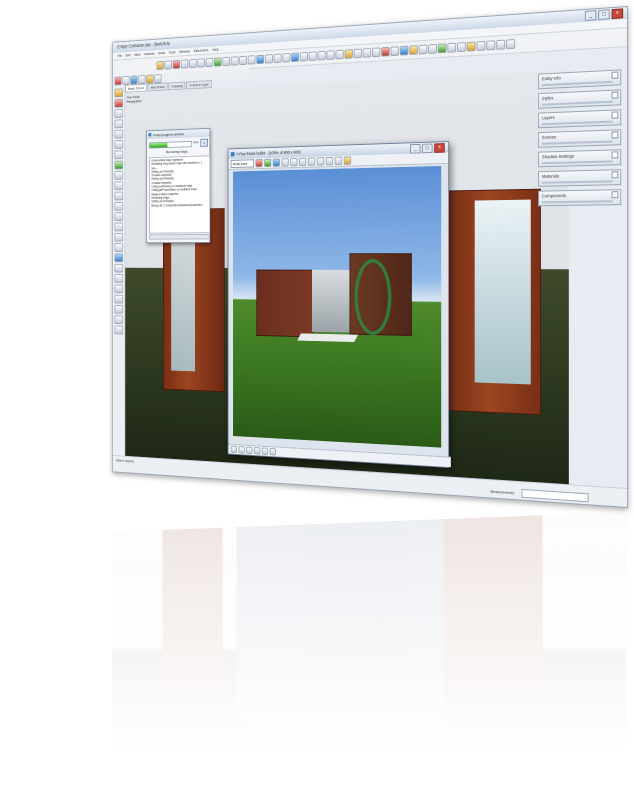 This screenshot has width=634, height=796. Describe the element at coordinates (119, 103) in the screenshot. I see `paint-bucket-icon` at that location.